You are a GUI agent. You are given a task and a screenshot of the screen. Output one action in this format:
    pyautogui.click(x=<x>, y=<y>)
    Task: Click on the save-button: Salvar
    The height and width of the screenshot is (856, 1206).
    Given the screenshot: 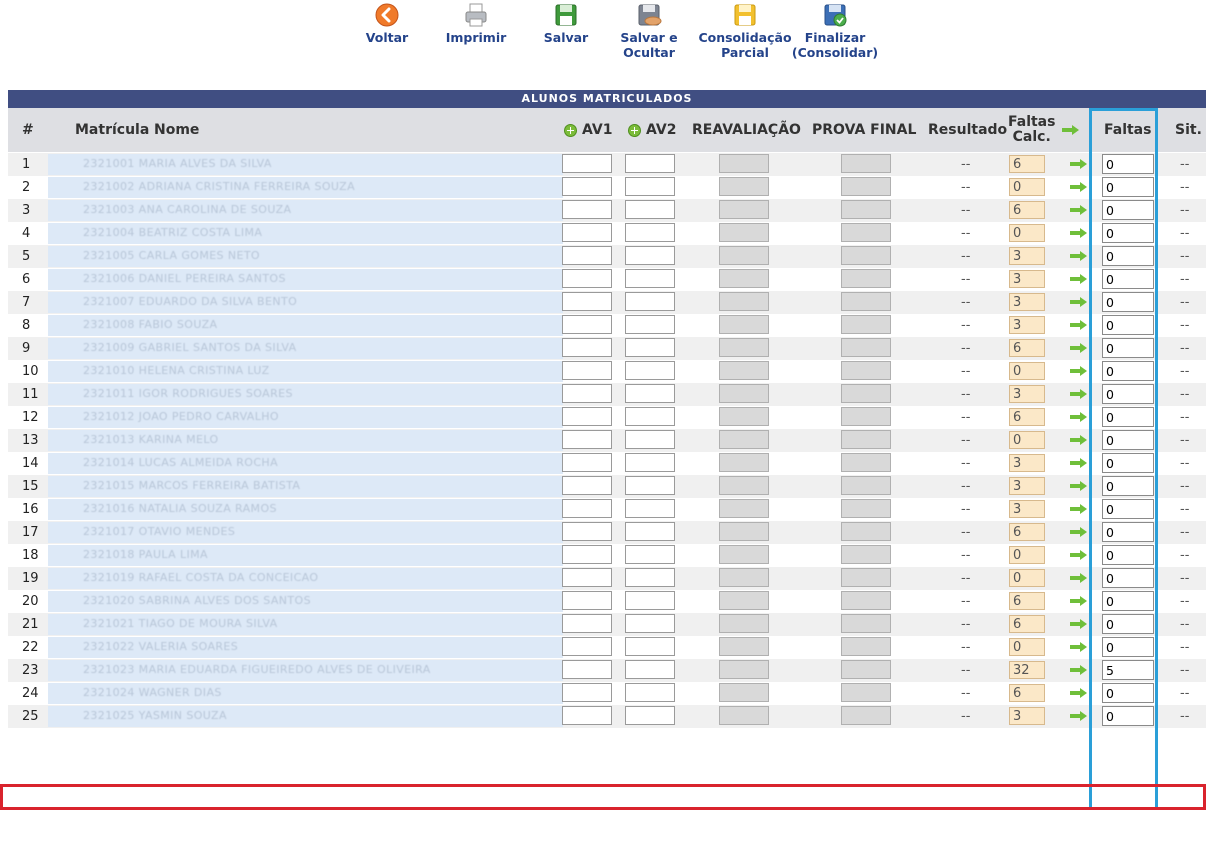 What is the action you would take?
    pyautogui.click(x=566, y=23)
    